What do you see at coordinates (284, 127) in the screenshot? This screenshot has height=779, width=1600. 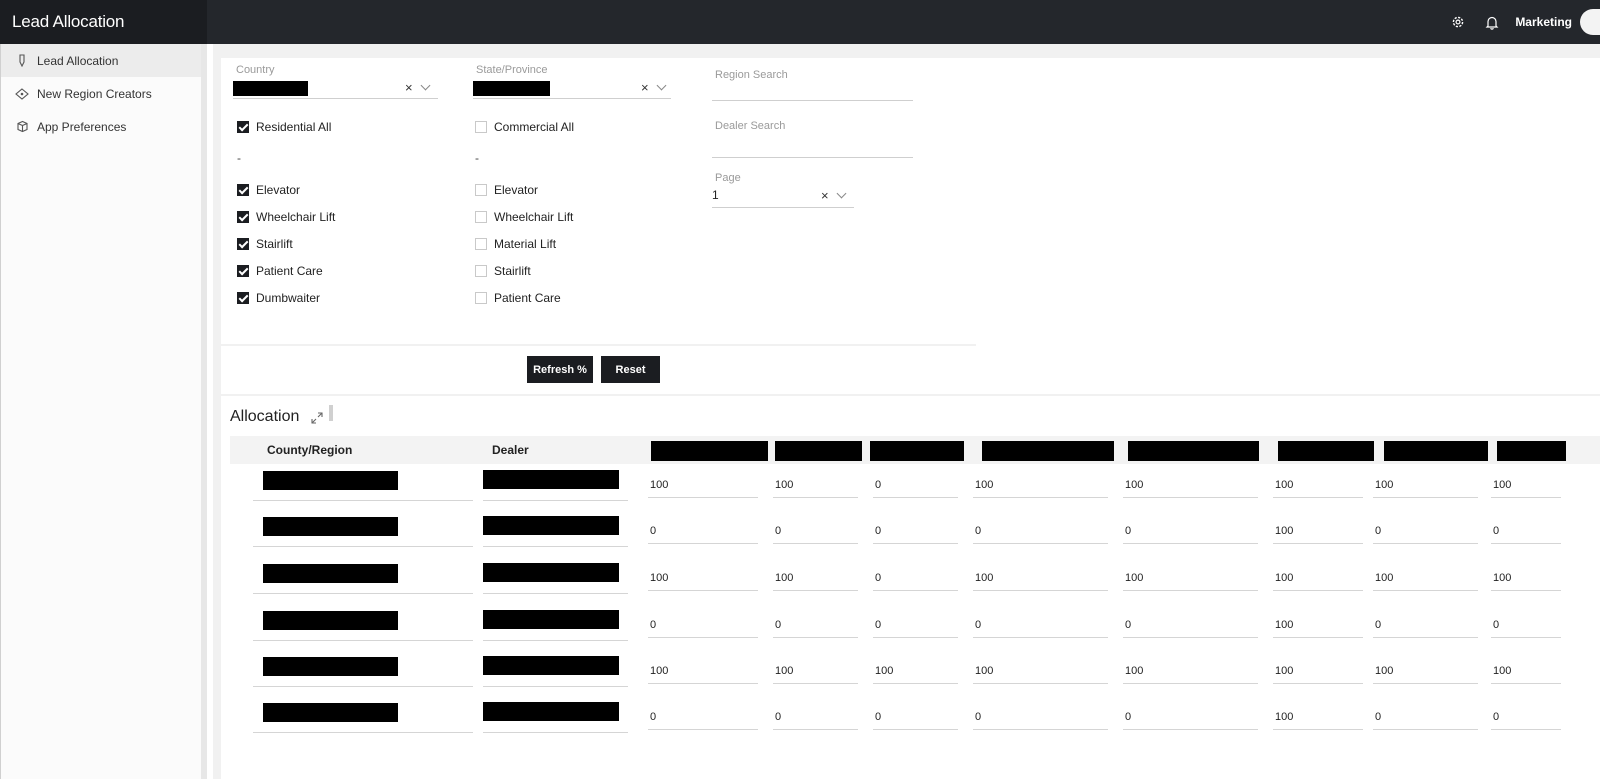 I see `residential-all-checkbox: Residential All` at bounding box center [284, 127].